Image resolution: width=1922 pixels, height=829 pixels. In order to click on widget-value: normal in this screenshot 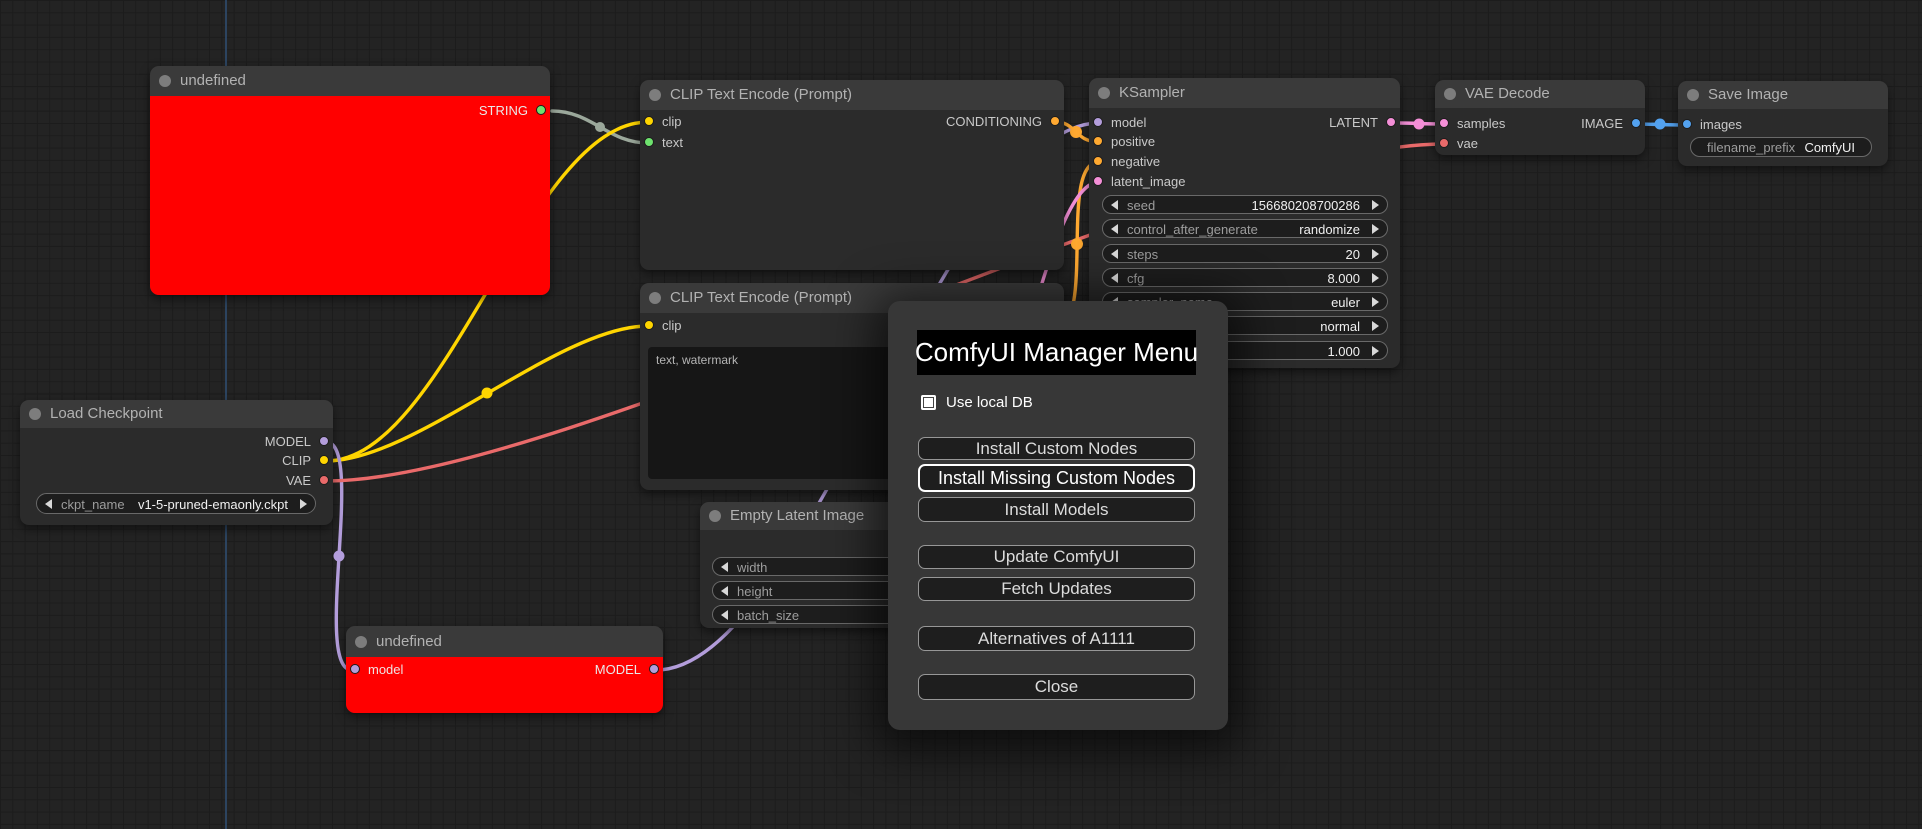, I will do `click(1340, 326)`.